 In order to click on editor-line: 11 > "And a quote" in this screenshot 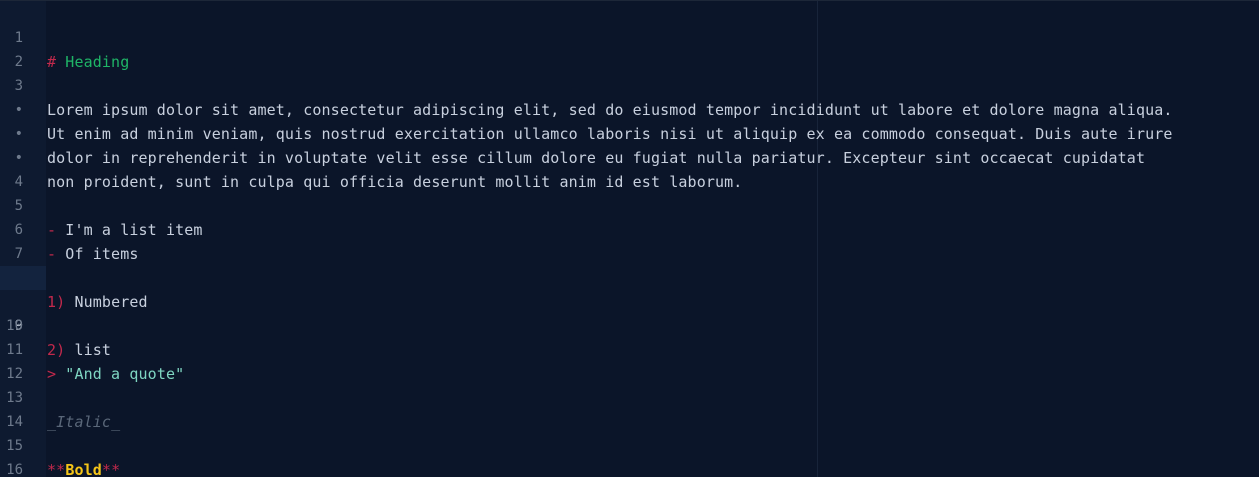, I will do `click(629, 348)`.